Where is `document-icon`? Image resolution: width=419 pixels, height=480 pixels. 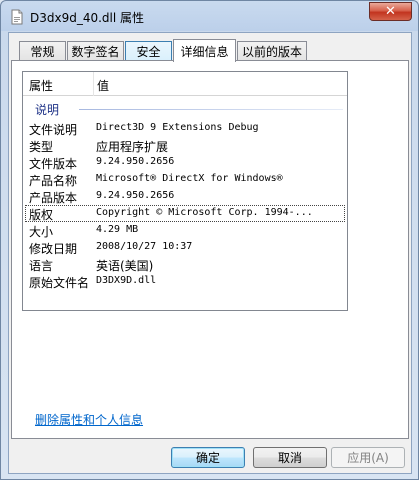
document-icon is located at coordinates (17, 17).